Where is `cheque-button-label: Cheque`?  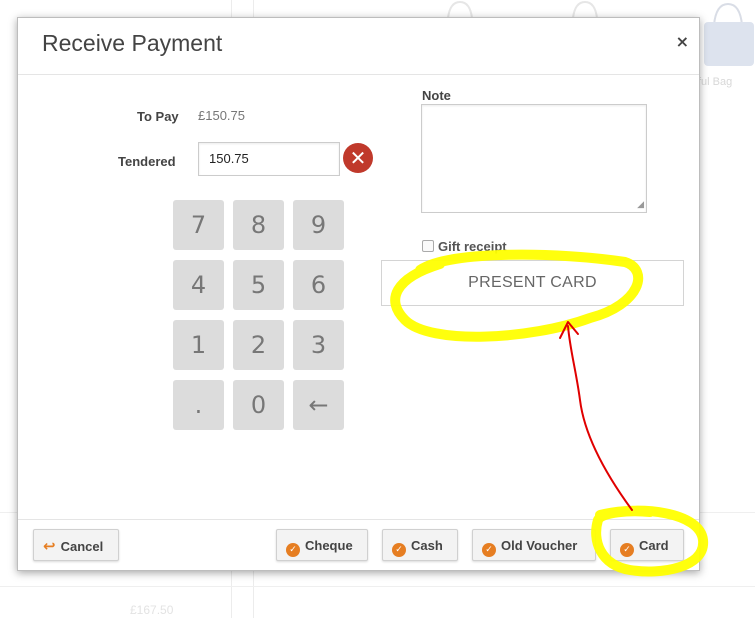 cheque-button-label: Cheque is located at coordinates (329, 545).